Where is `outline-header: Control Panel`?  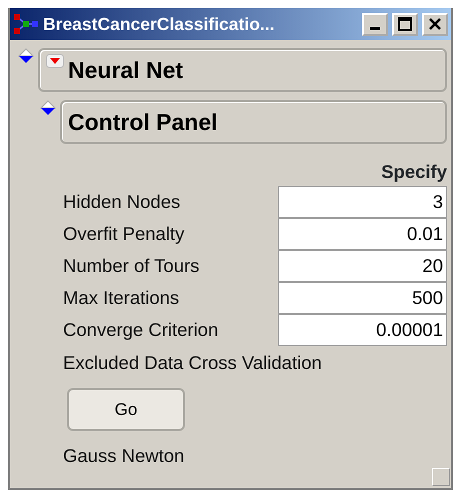
outline-header: Control Panel is located at coordinates (253, 122).